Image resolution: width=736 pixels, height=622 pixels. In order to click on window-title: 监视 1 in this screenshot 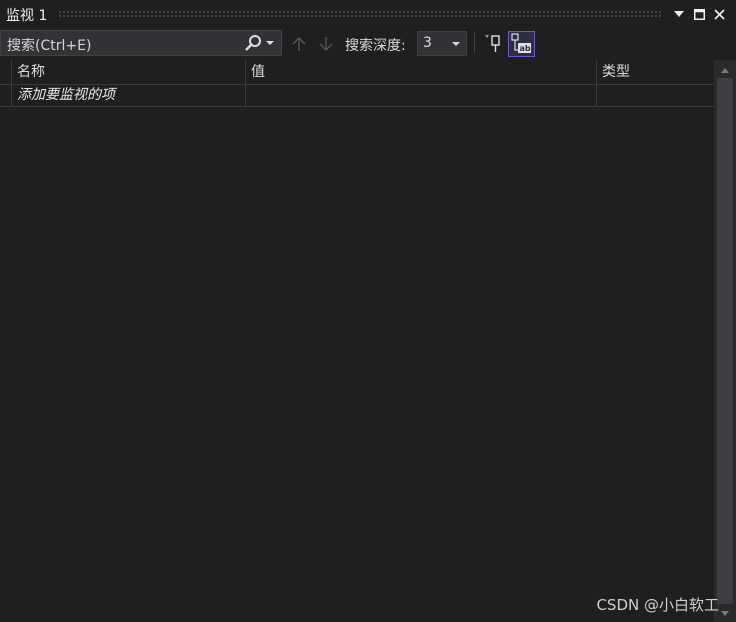, I will do `click(27, 16)`.